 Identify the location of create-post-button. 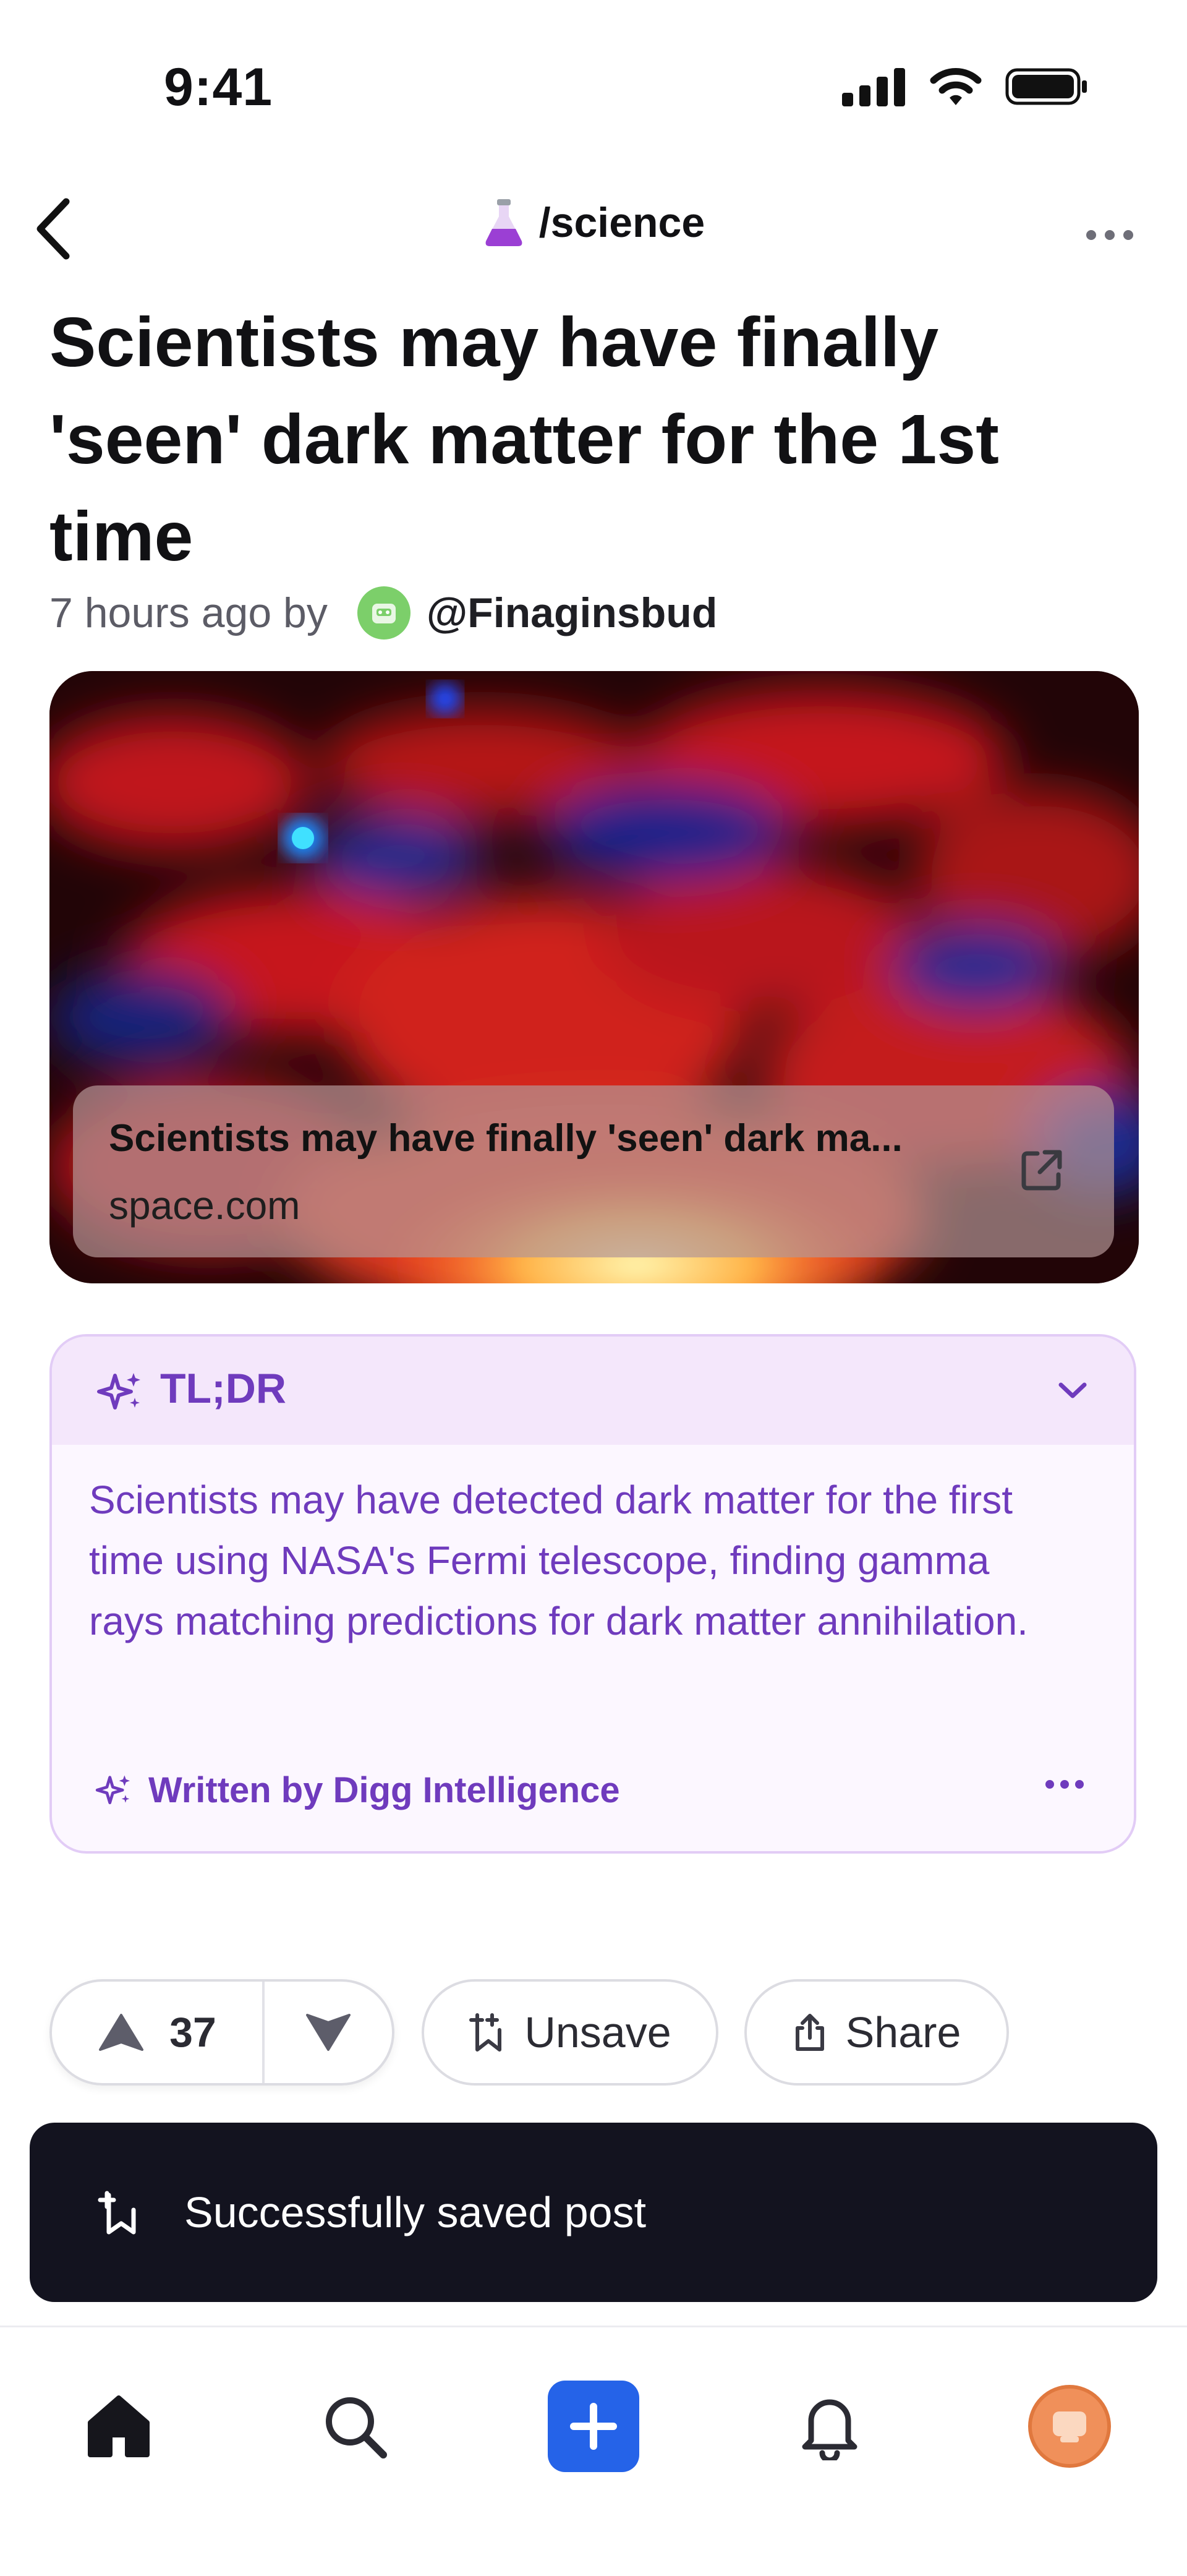
(593, 2426).